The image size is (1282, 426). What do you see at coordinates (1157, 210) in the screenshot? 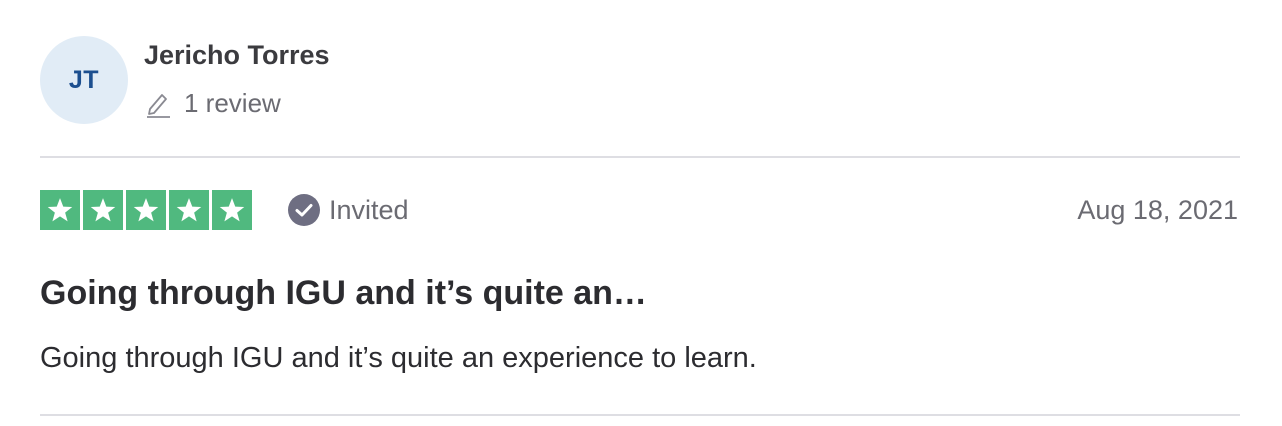
I see `review-date: Aug 18, 2021` at bounding box center [1157, 210].